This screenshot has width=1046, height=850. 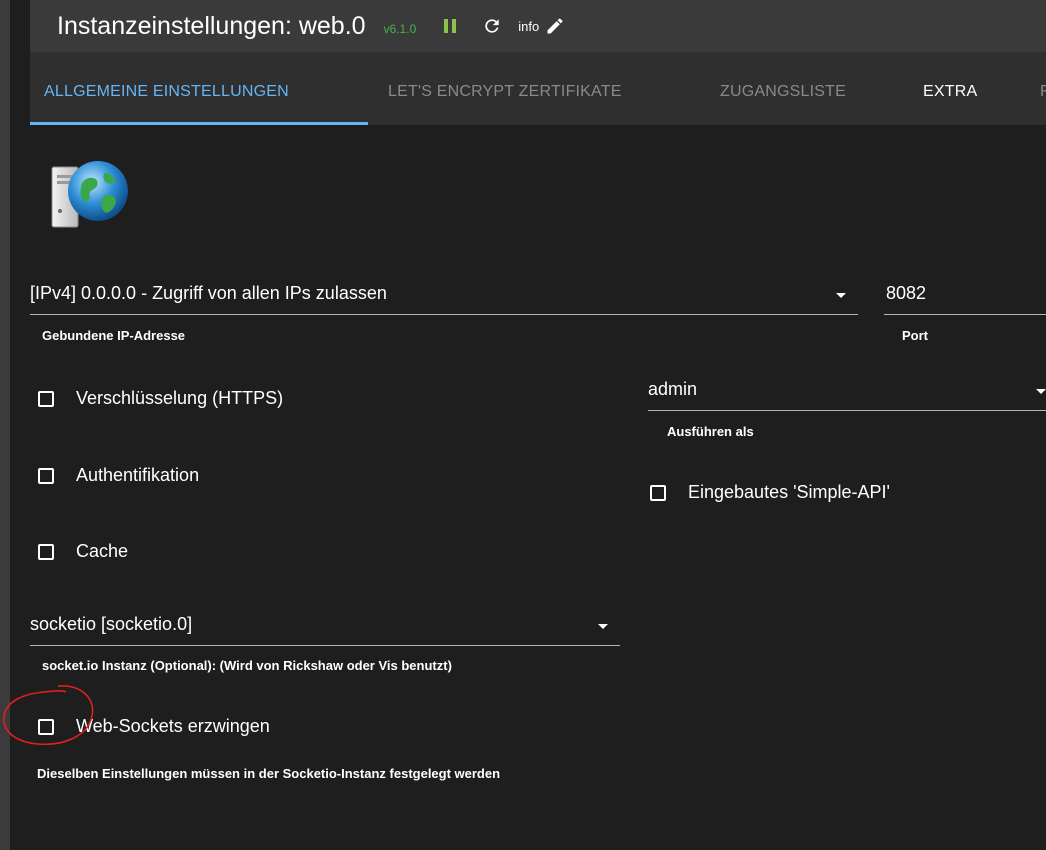 I want to click on page-title: Instanzeinstellungen: web.0, so click(x=211, y=25).